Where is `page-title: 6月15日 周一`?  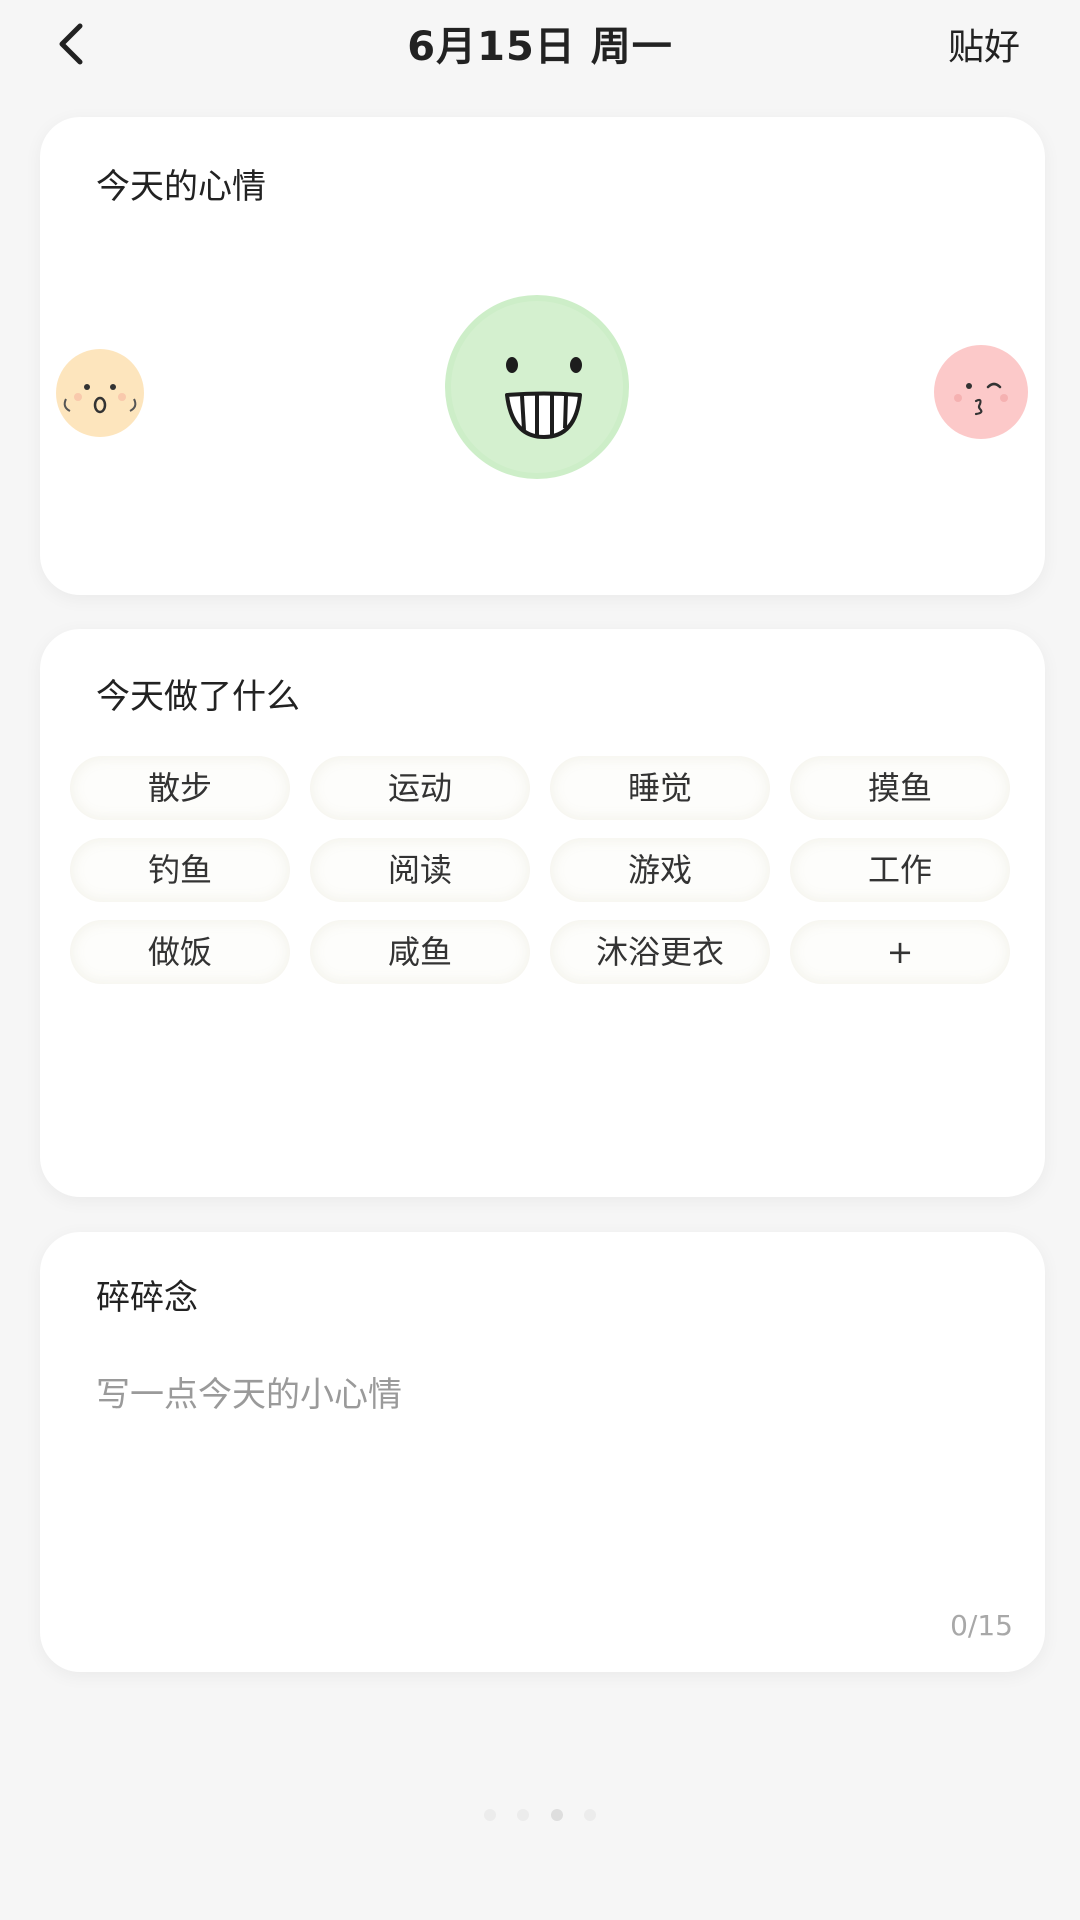 page-title: 6月15日 周一 is located at coordinates (540, 47).